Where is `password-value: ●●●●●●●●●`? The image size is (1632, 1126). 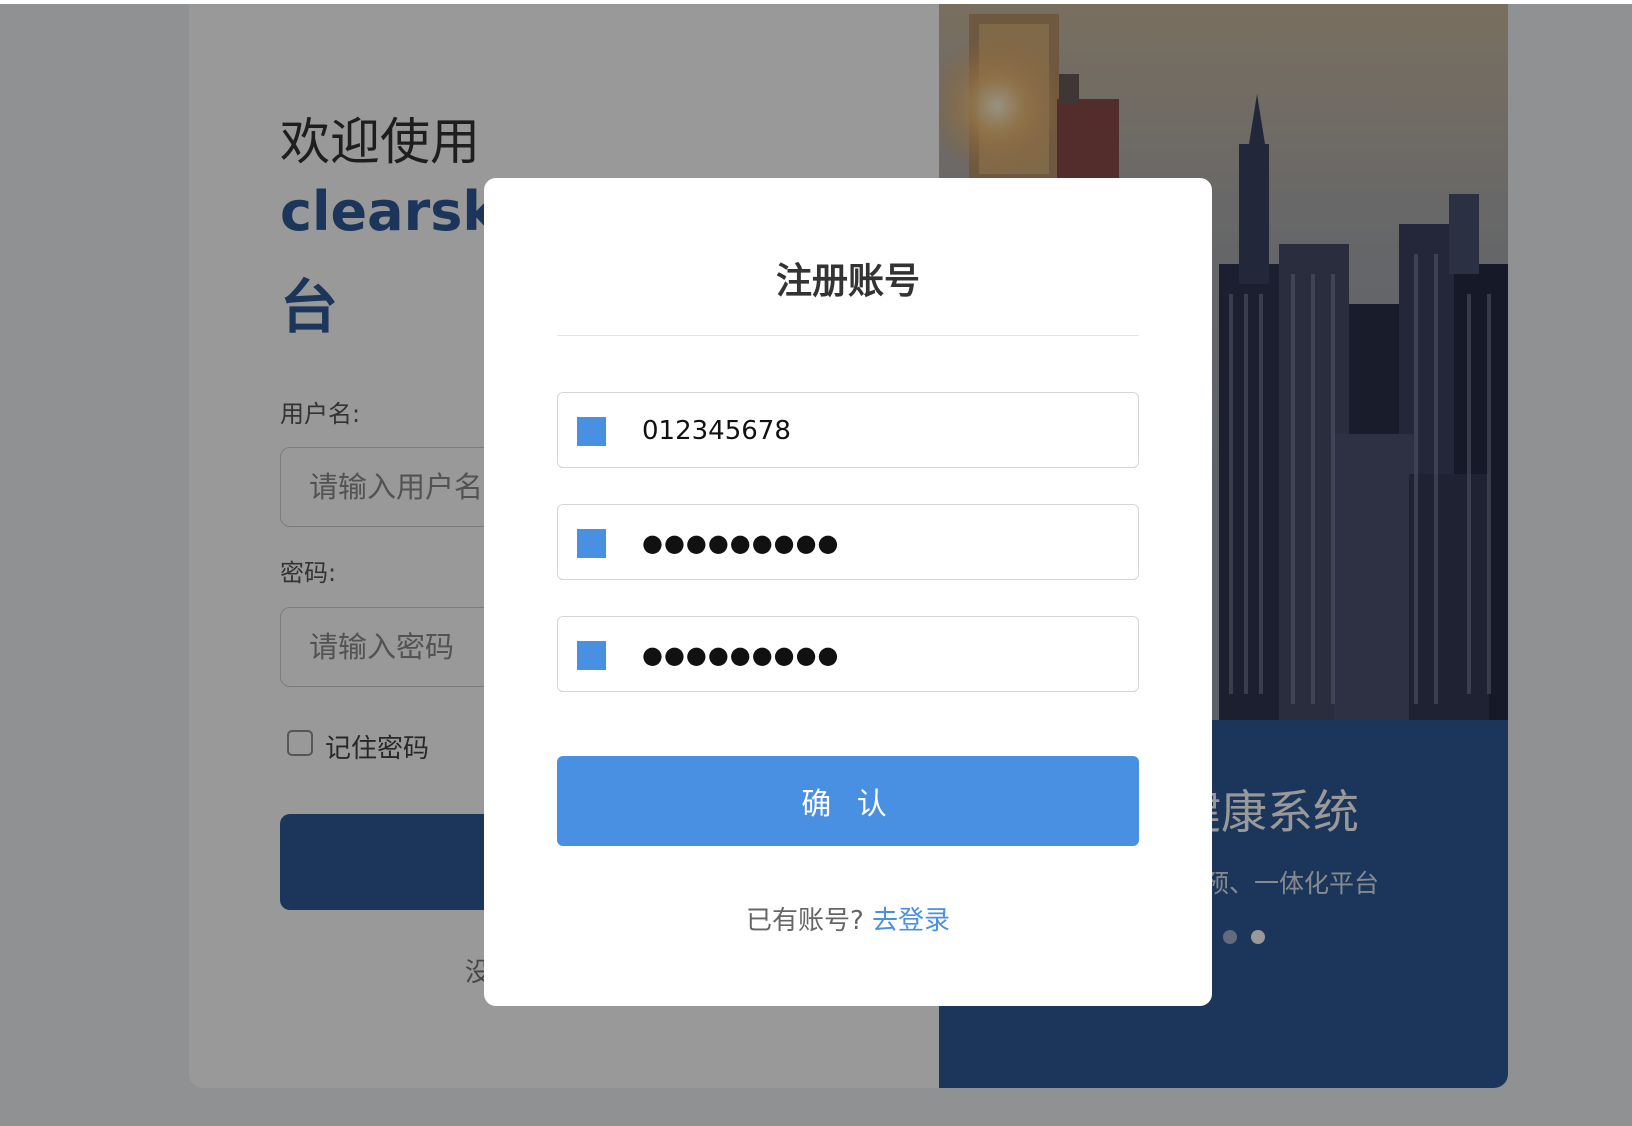
password-value: ●●●●●●●●● is located at coordinates (741, 543).